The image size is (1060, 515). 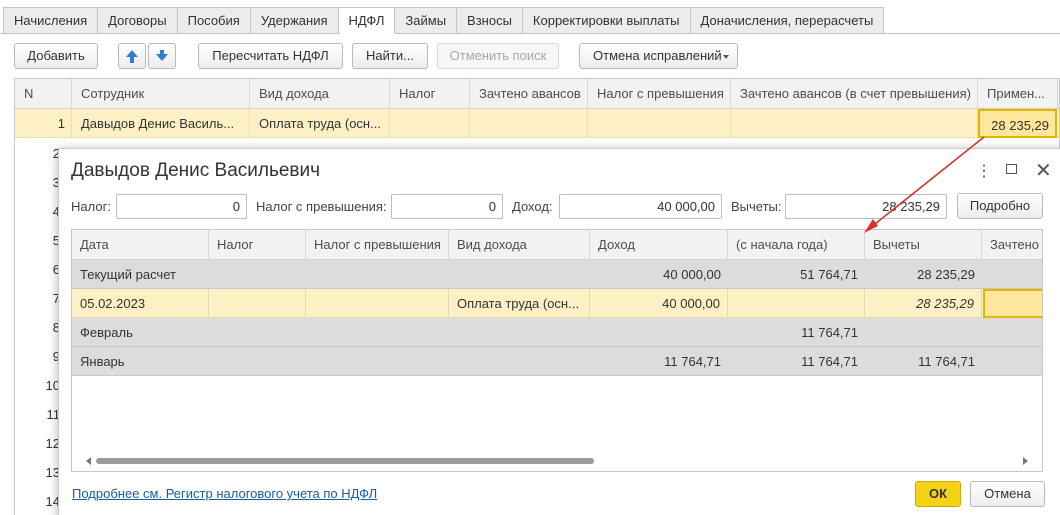 I want to click on details-button: Подробно, so click(x=1000, y=206).